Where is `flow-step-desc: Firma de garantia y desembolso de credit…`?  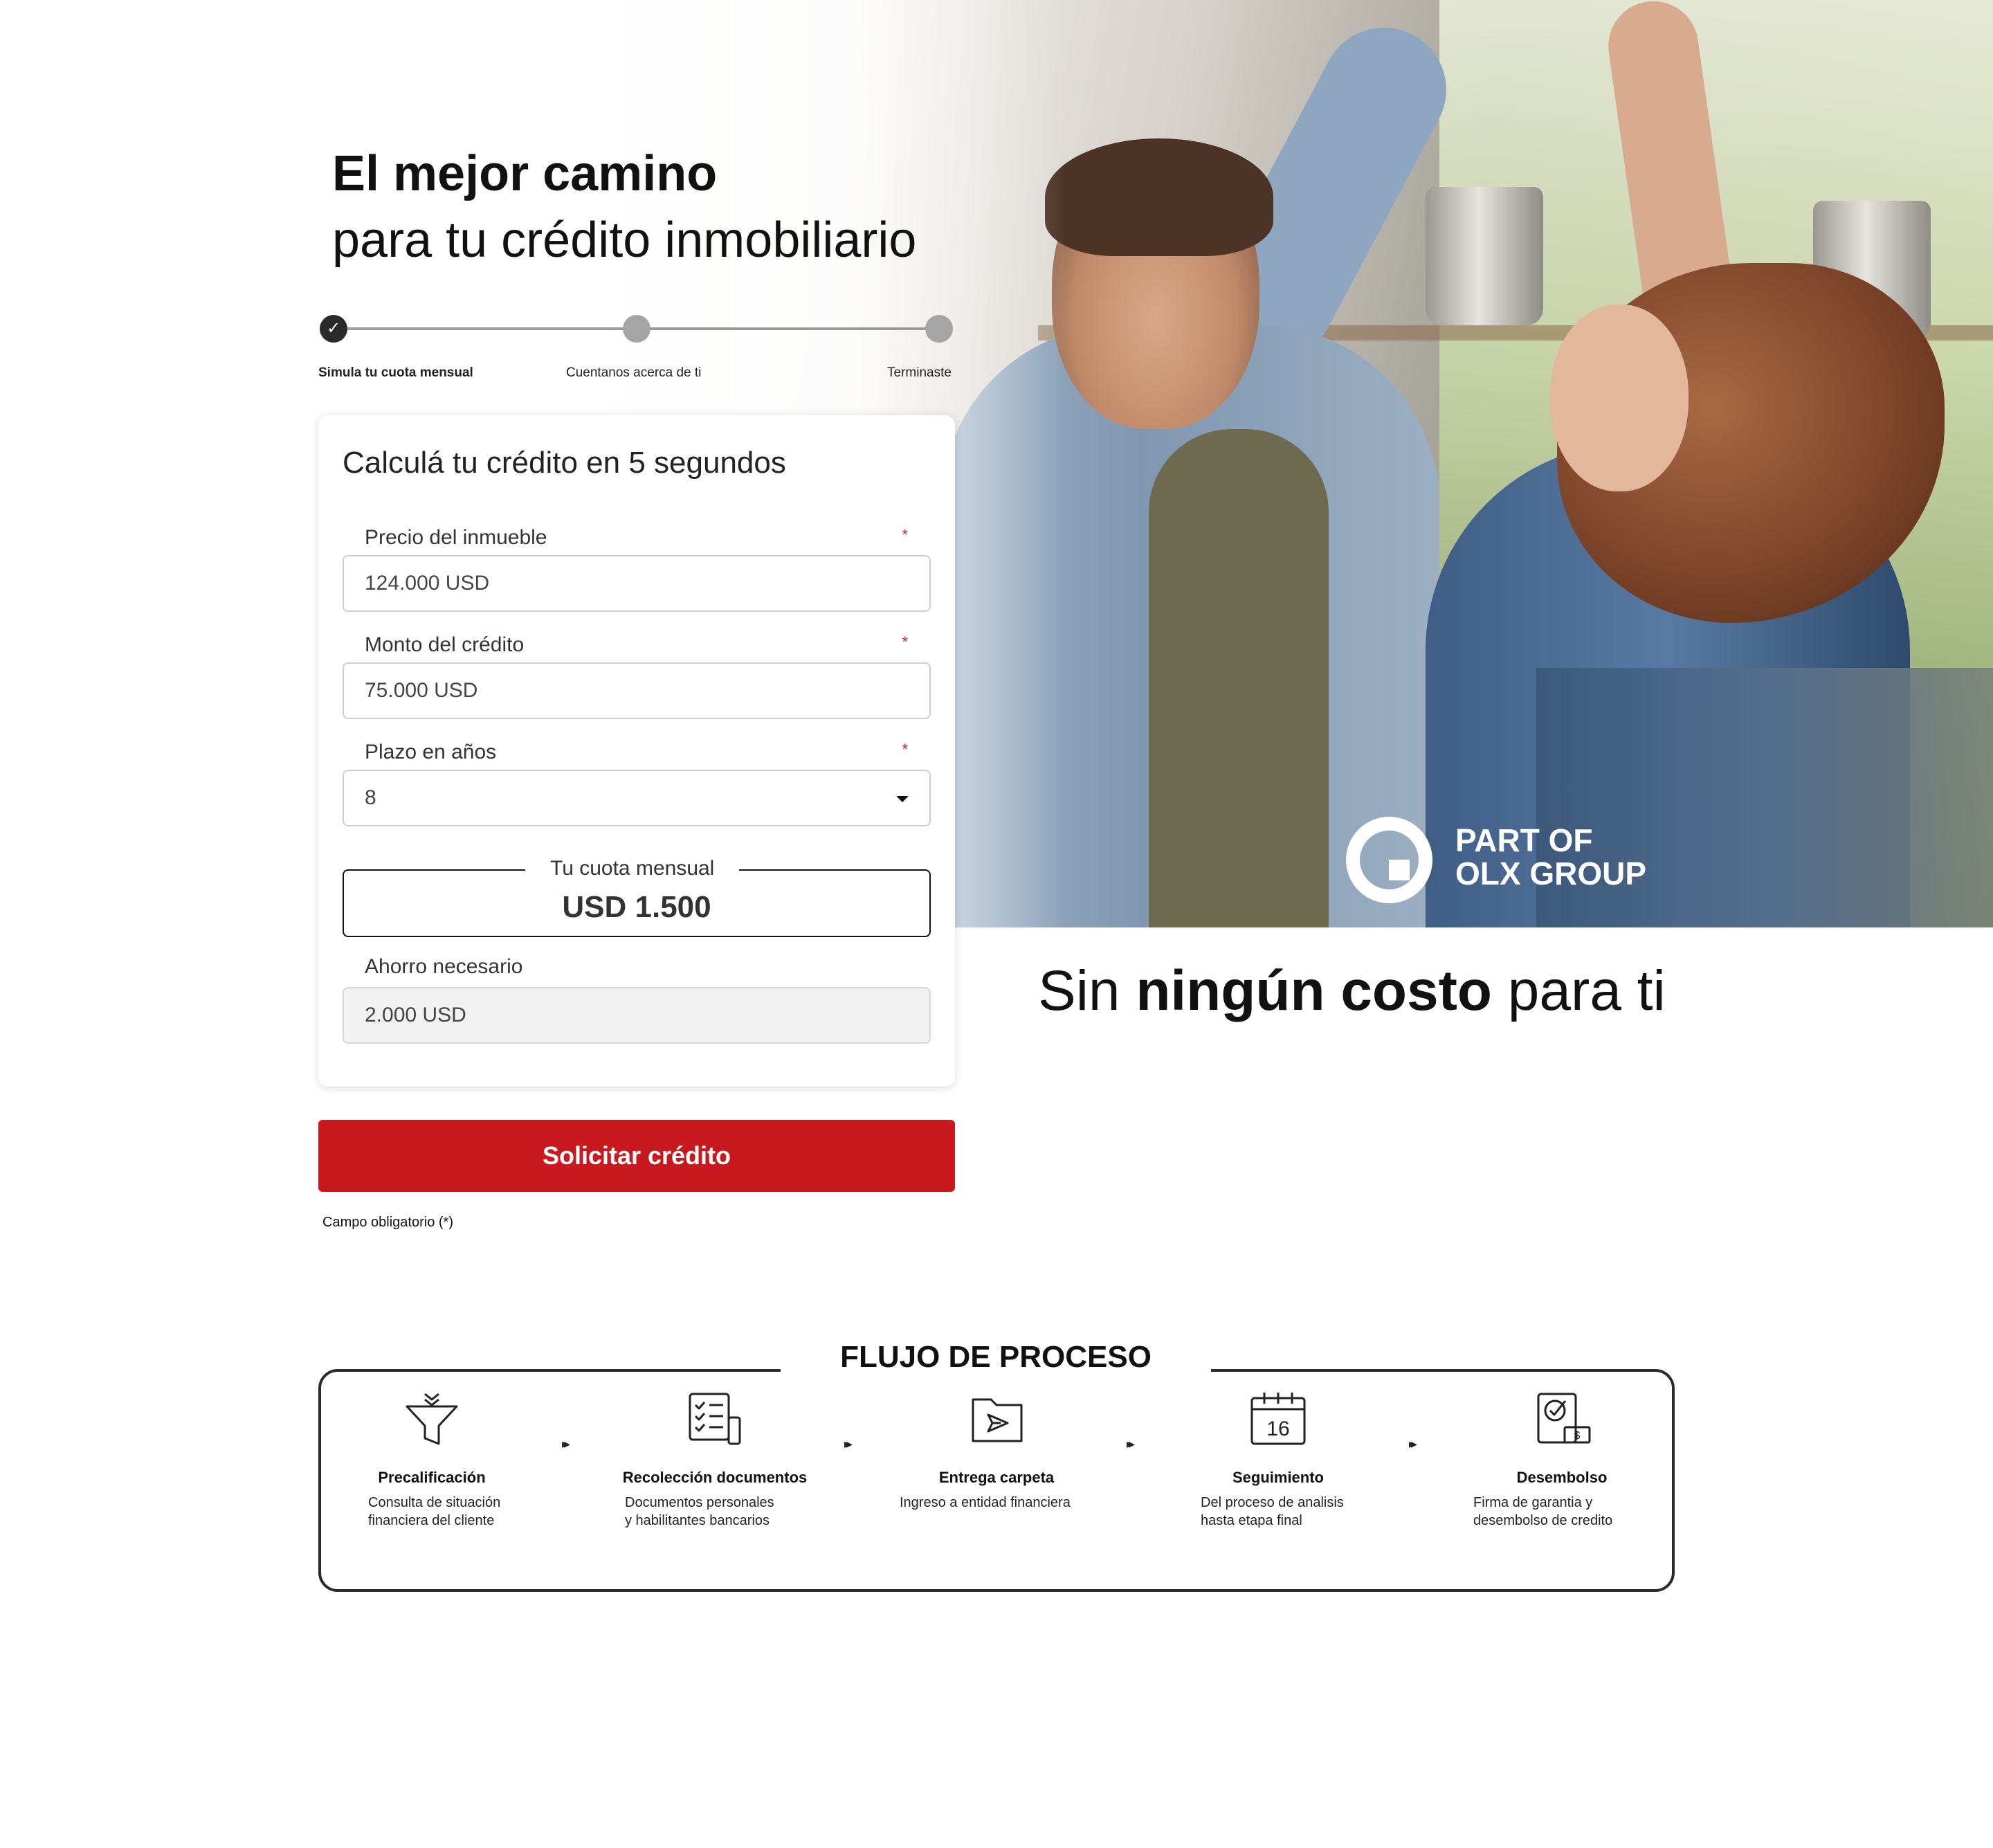
flow-step-desc: Firma de garantia y desembolso de credit… is located at coordinates (1542, 1512).